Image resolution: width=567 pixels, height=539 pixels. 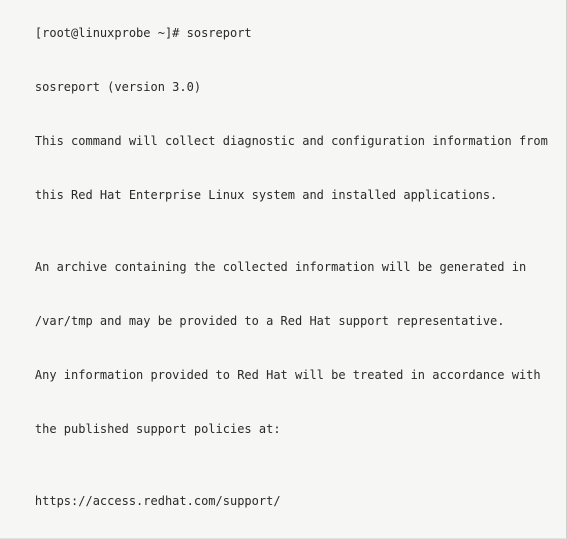 I want to click on terminal-line-version: sosreport (version 3.0), so click(x=286, y=87).